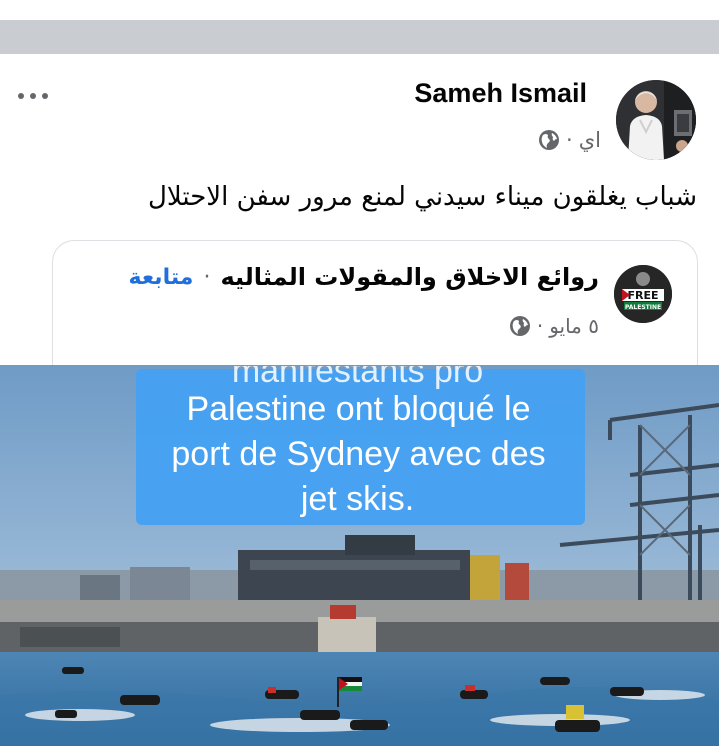 This screenshot has width=719, height=746. Describe the element at coordinates (500, 93) in the screenshot. I see `post-author-name: Sameh Ismail` at that location.